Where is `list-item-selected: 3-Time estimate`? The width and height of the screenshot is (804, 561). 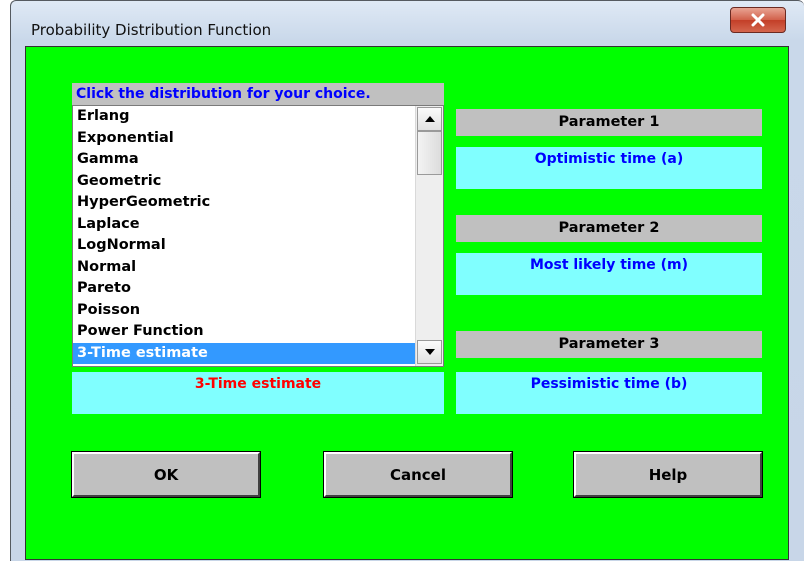 list-item-selected: 3-Time estimate is located at coordinates (244, 353).